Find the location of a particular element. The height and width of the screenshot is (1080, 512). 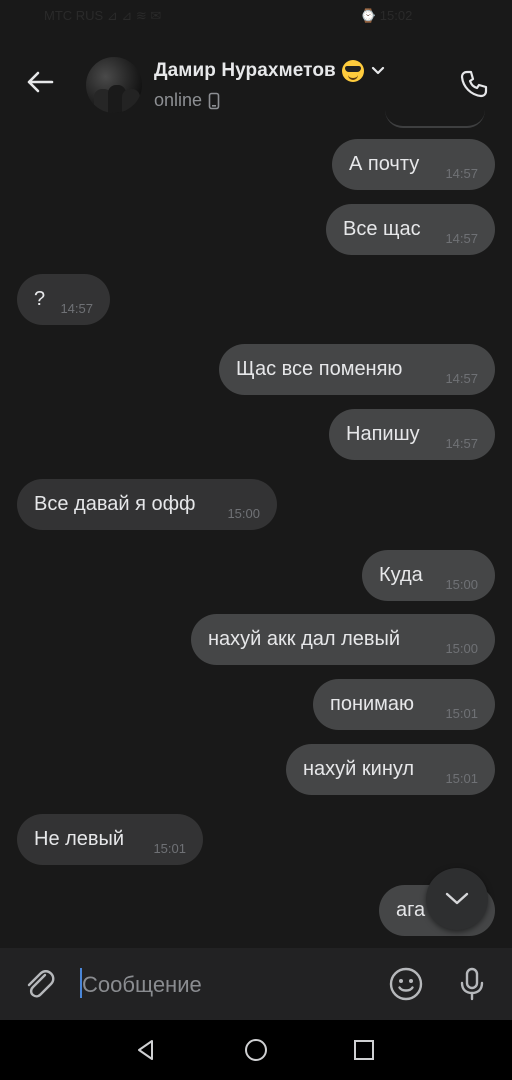

message-bubble: А почту 14:57 is located at coordinates (413, 164).